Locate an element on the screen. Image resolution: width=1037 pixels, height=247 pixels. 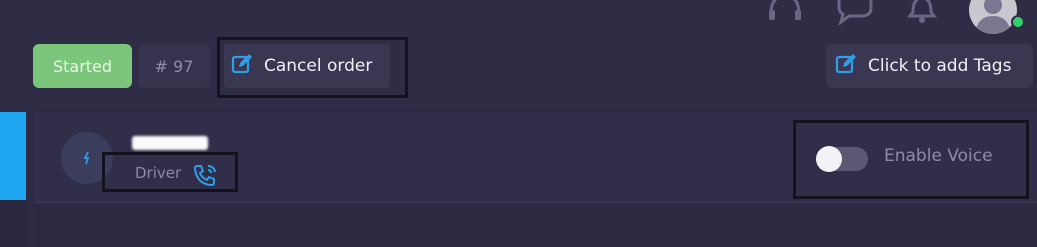
toggle-knob is located at coordinates (829, 159).